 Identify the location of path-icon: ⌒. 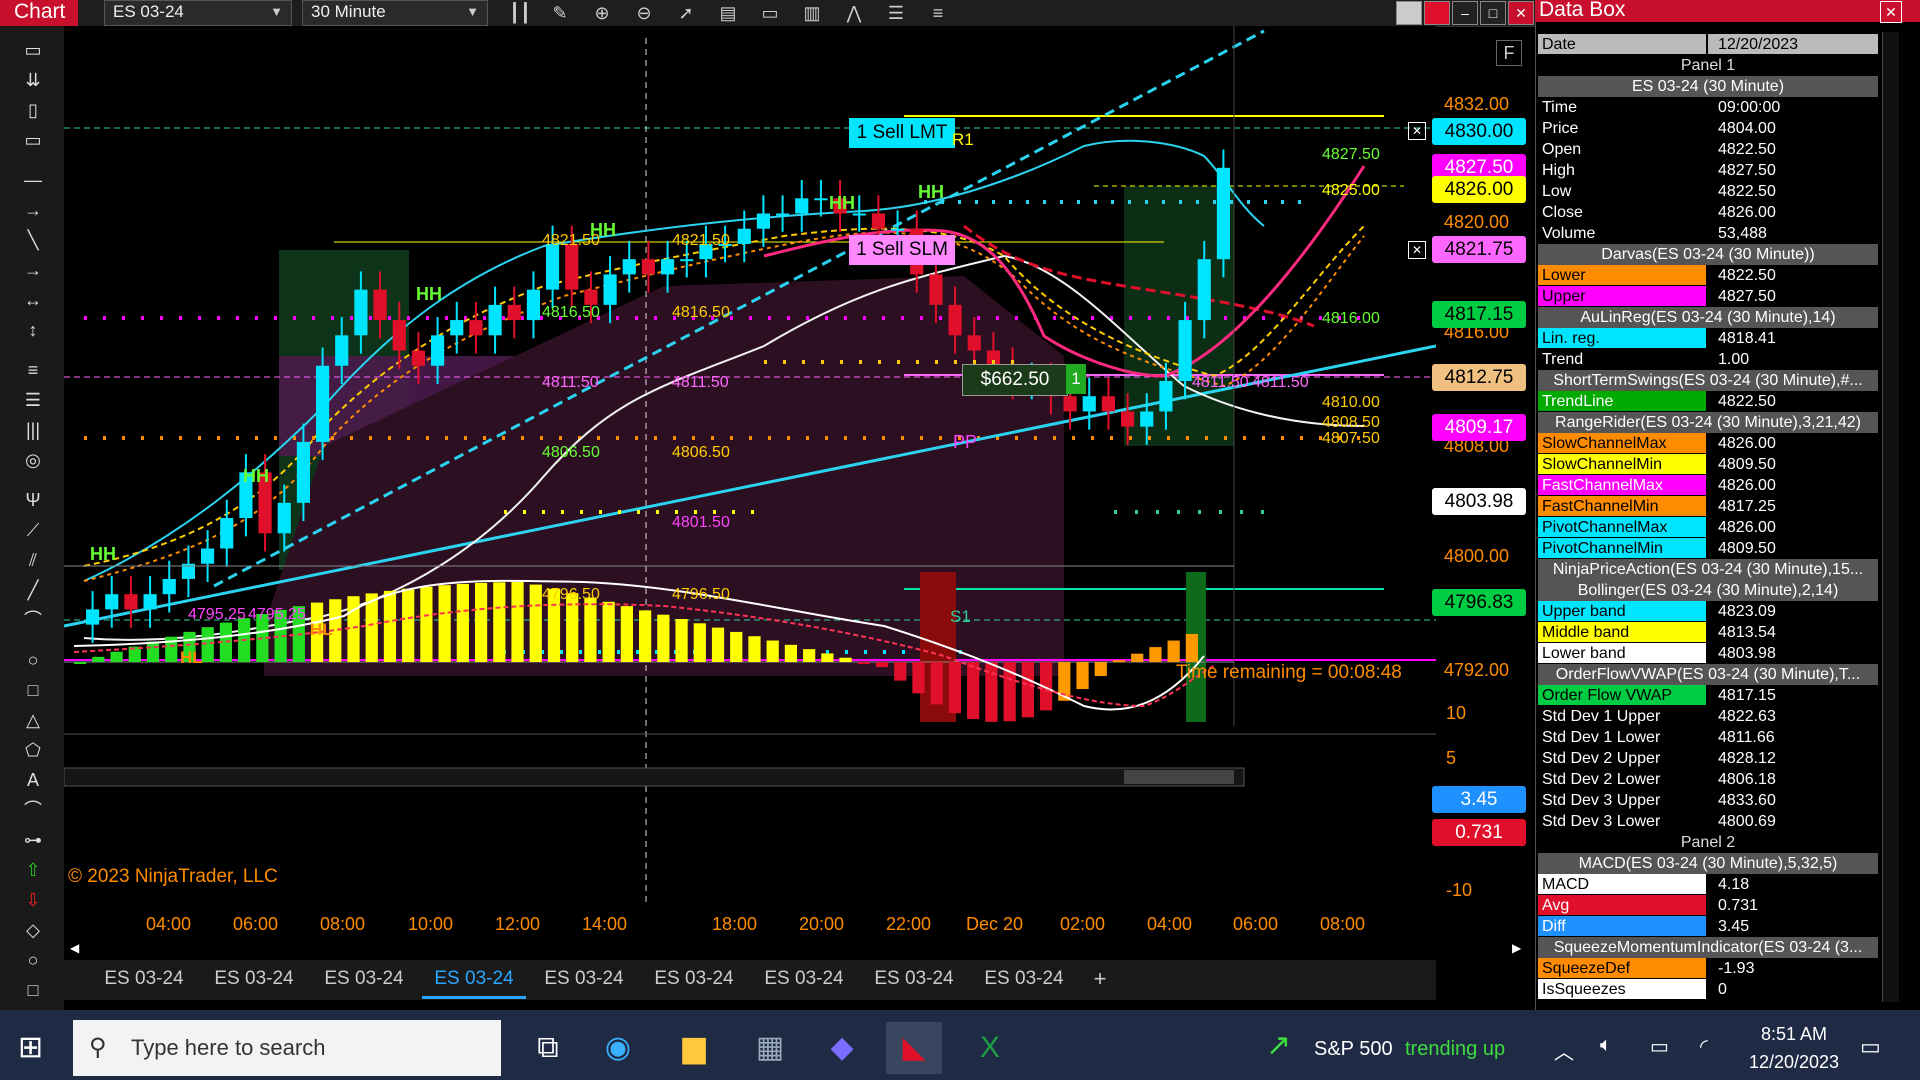
(33, 810).